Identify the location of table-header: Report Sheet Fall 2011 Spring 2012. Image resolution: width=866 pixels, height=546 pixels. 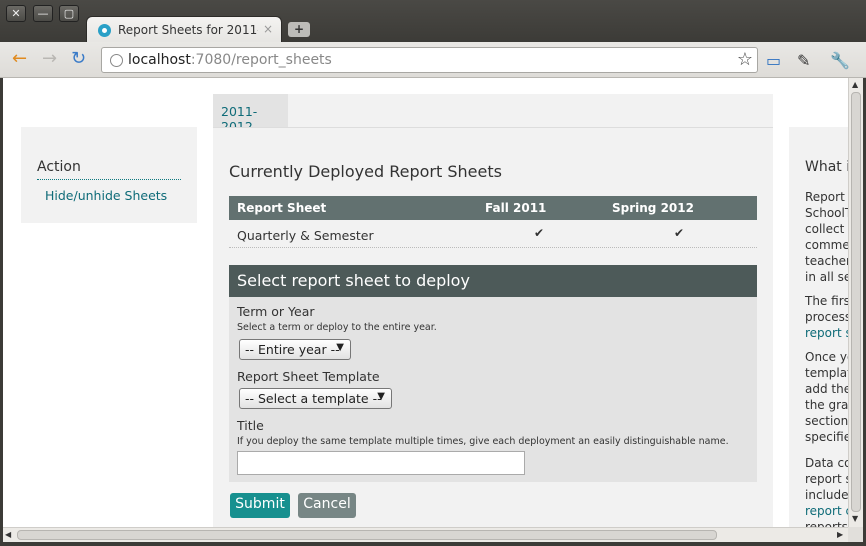
(493, 208).